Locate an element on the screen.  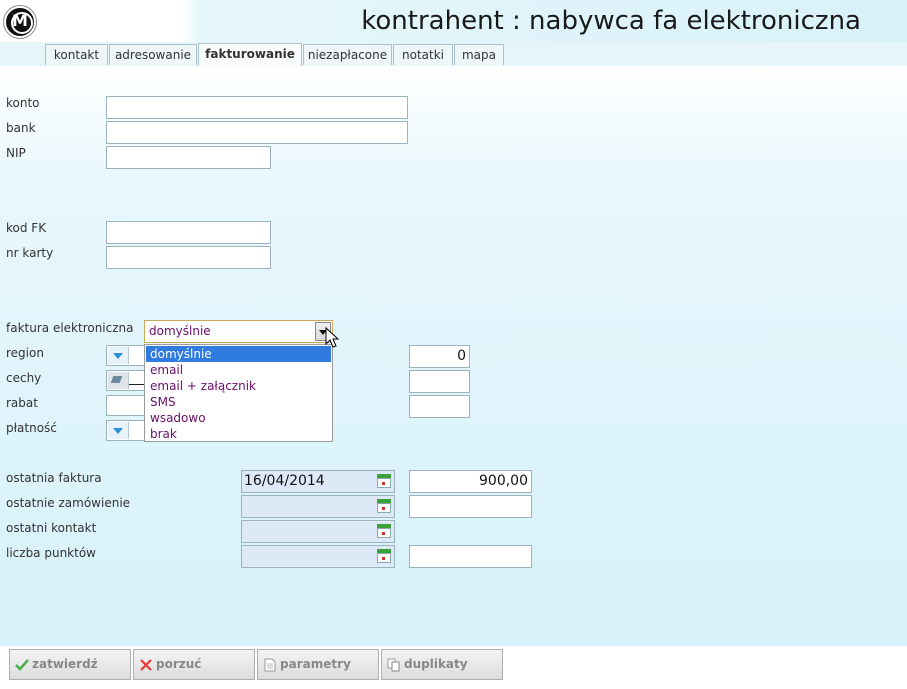
tab-mapa: mapa is located at coordinates (479, 54).